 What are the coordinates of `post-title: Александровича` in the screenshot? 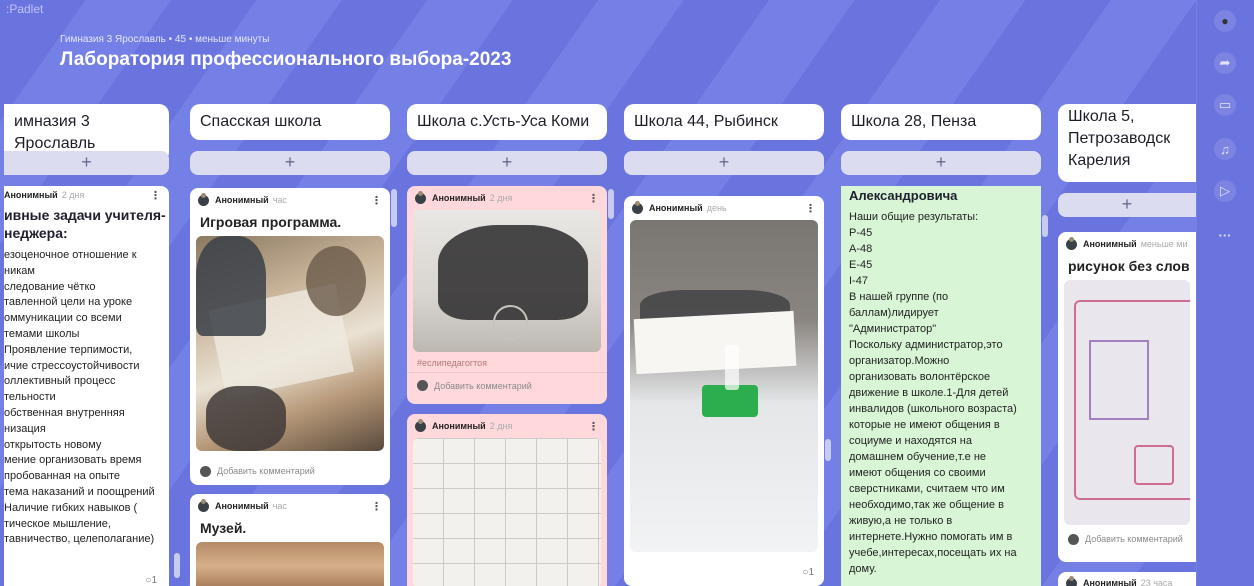 It's located at (903, 195).